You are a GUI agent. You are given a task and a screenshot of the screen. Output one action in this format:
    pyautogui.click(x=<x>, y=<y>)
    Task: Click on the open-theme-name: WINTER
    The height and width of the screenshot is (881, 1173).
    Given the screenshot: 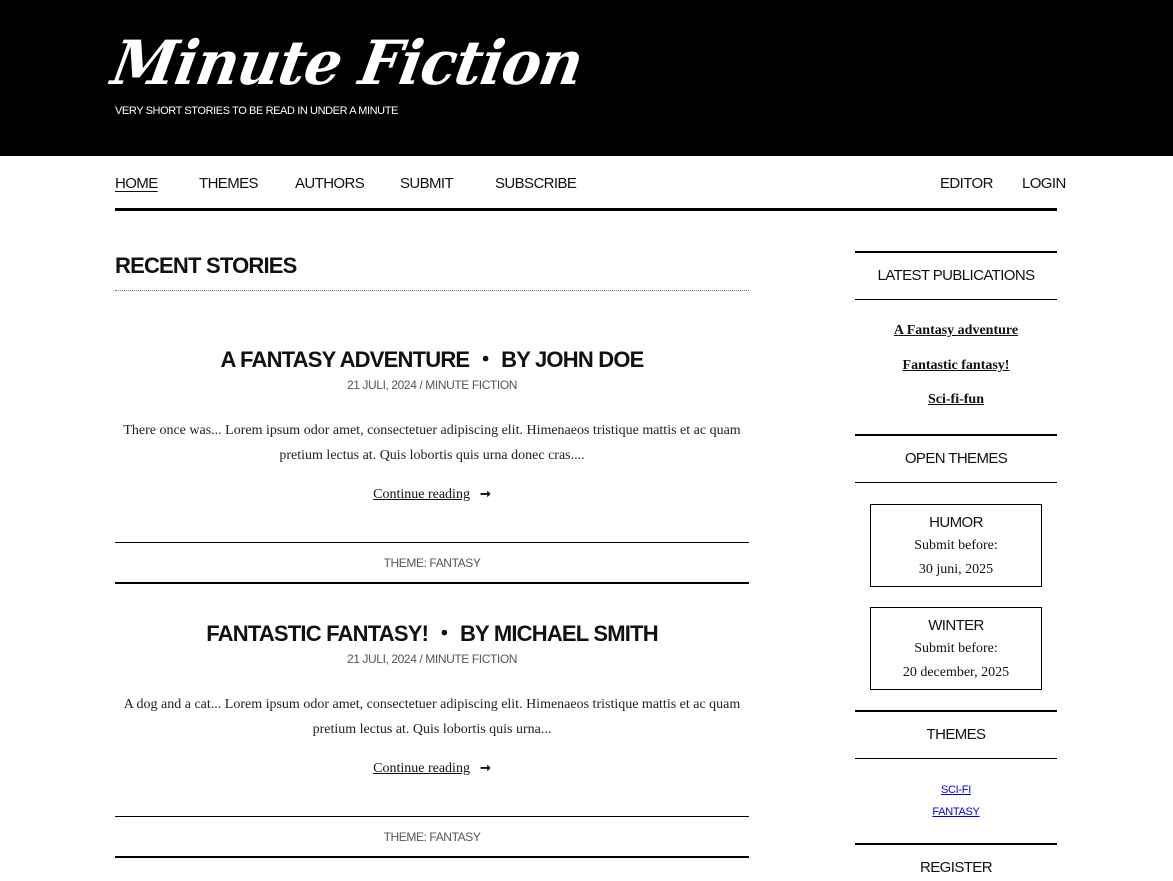 What is the action you would take?
    pyautogui.click(x=956, y=625)
    